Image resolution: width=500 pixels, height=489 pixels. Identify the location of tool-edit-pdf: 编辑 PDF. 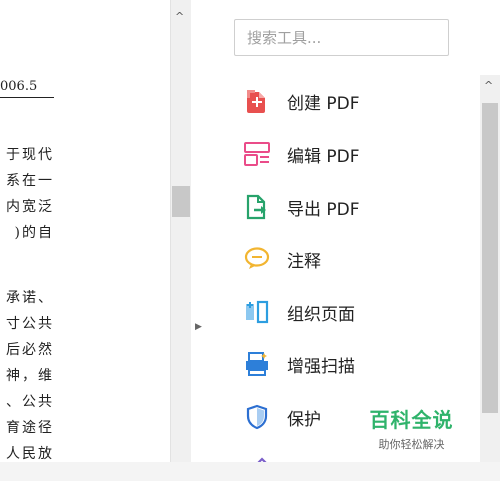
(353, 154).